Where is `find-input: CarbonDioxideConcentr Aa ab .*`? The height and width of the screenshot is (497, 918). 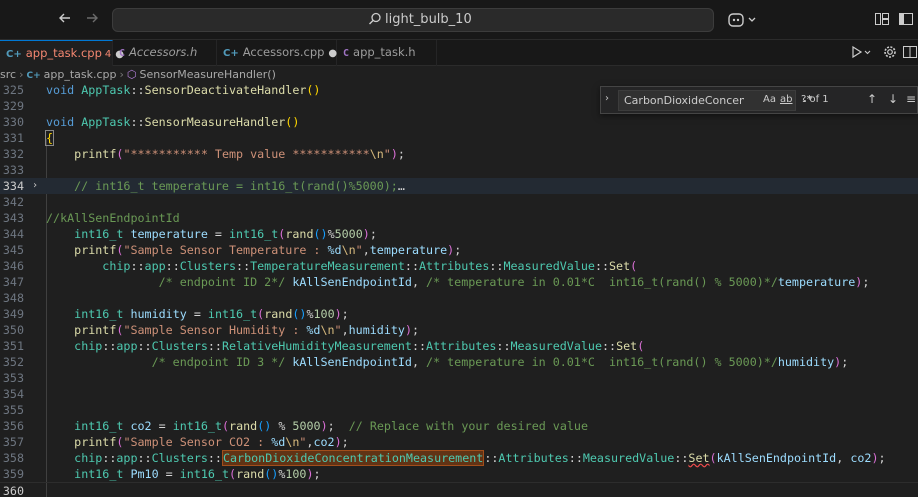 find-input: CarbonDioxideConcentr Aa ab .* is located at coordinates (715, 100).